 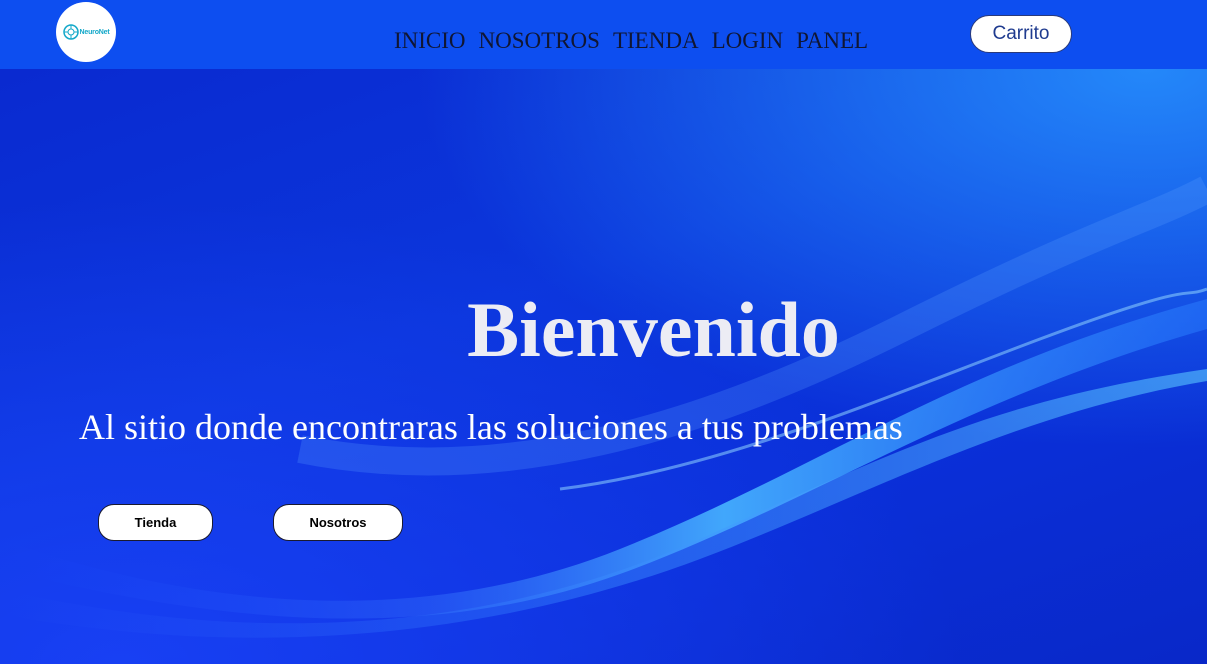 What do you see at coordinates (338, 522) in the screenshot?
I see `nosotros-button: Nosotros` at bounding box center [338, 522].